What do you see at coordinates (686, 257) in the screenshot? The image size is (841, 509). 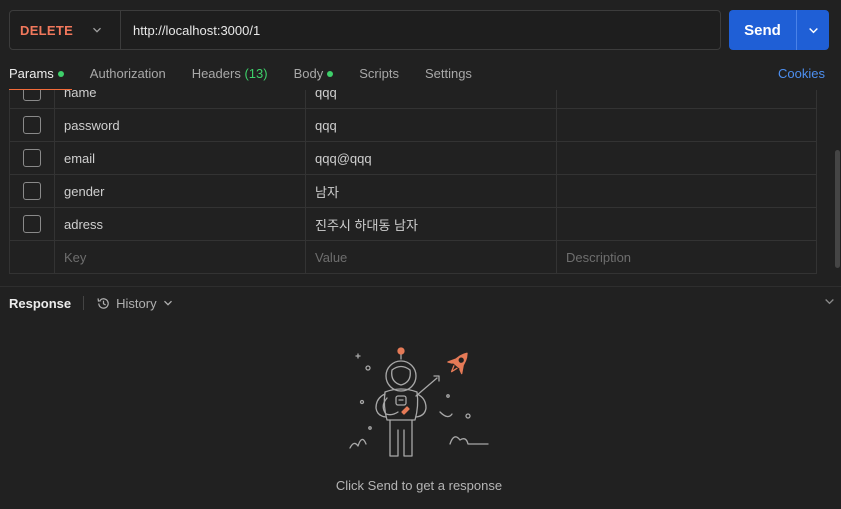 I see `new-description-input: Description` at bounding box center [686, 257].